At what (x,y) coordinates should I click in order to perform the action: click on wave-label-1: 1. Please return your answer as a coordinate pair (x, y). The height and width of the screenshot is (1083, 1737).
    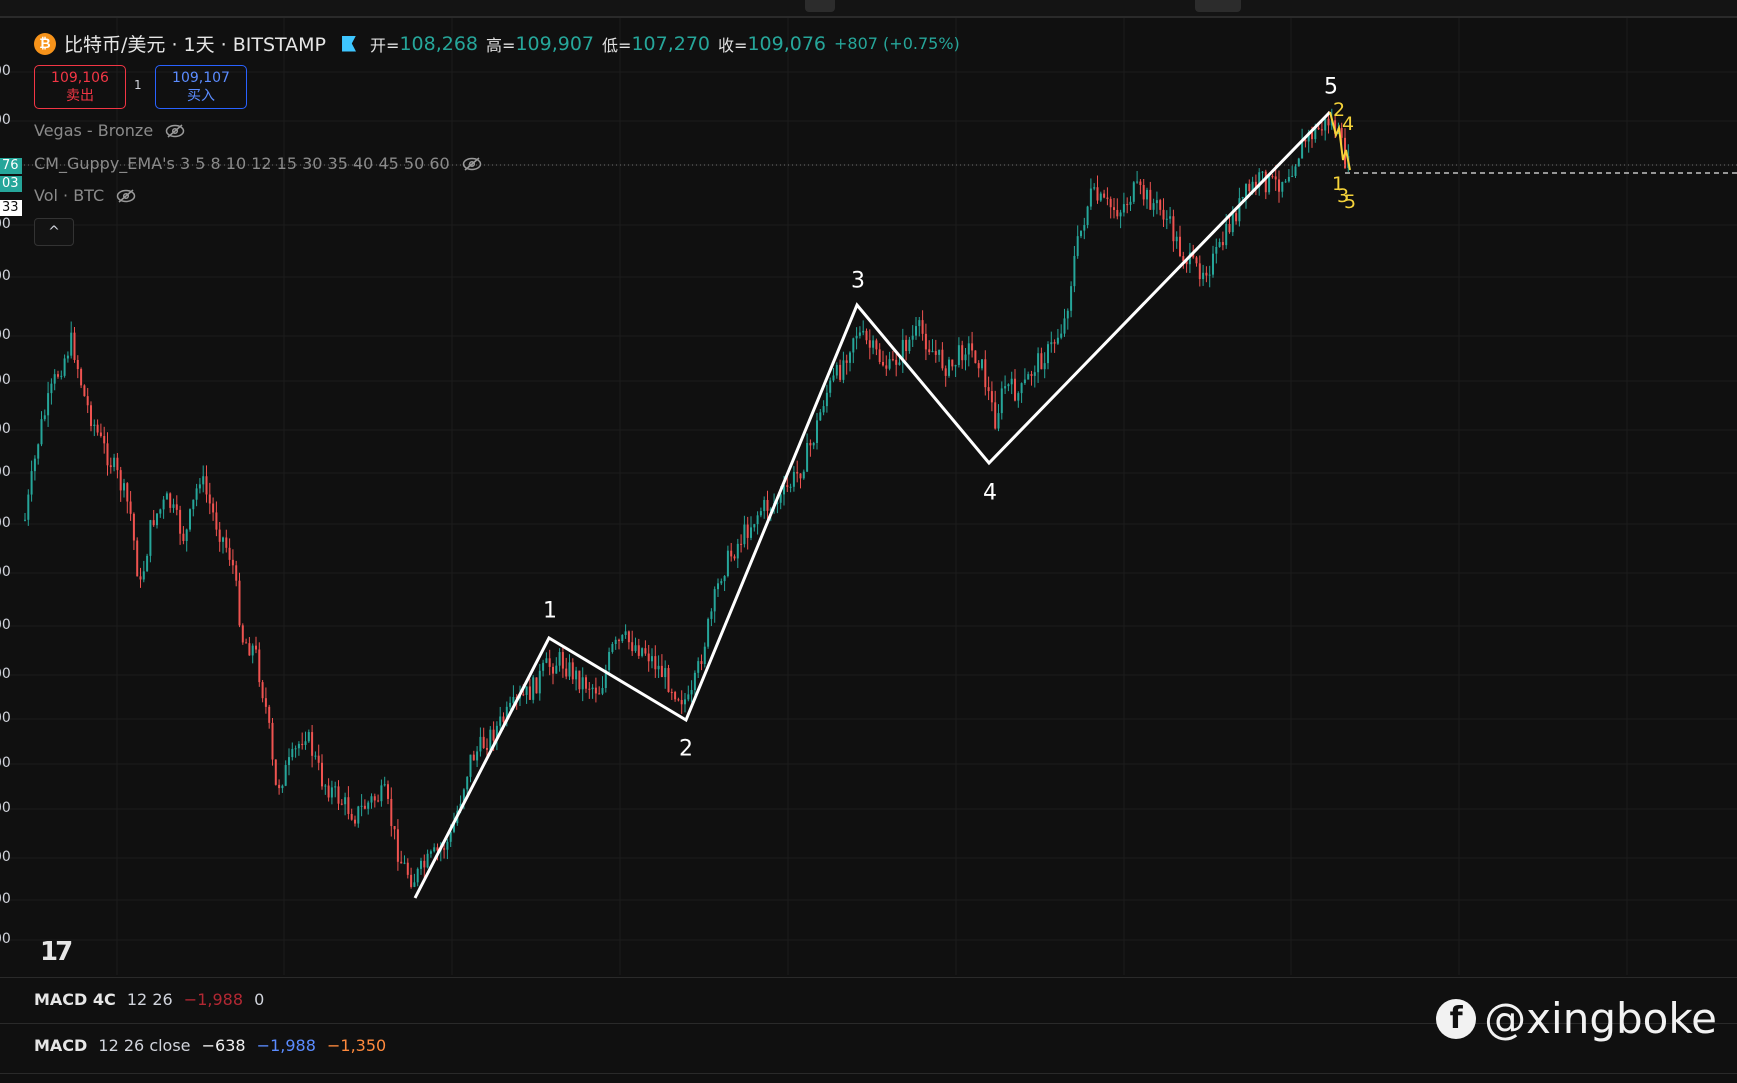
    Looking at the image, I should click on (550, 611).